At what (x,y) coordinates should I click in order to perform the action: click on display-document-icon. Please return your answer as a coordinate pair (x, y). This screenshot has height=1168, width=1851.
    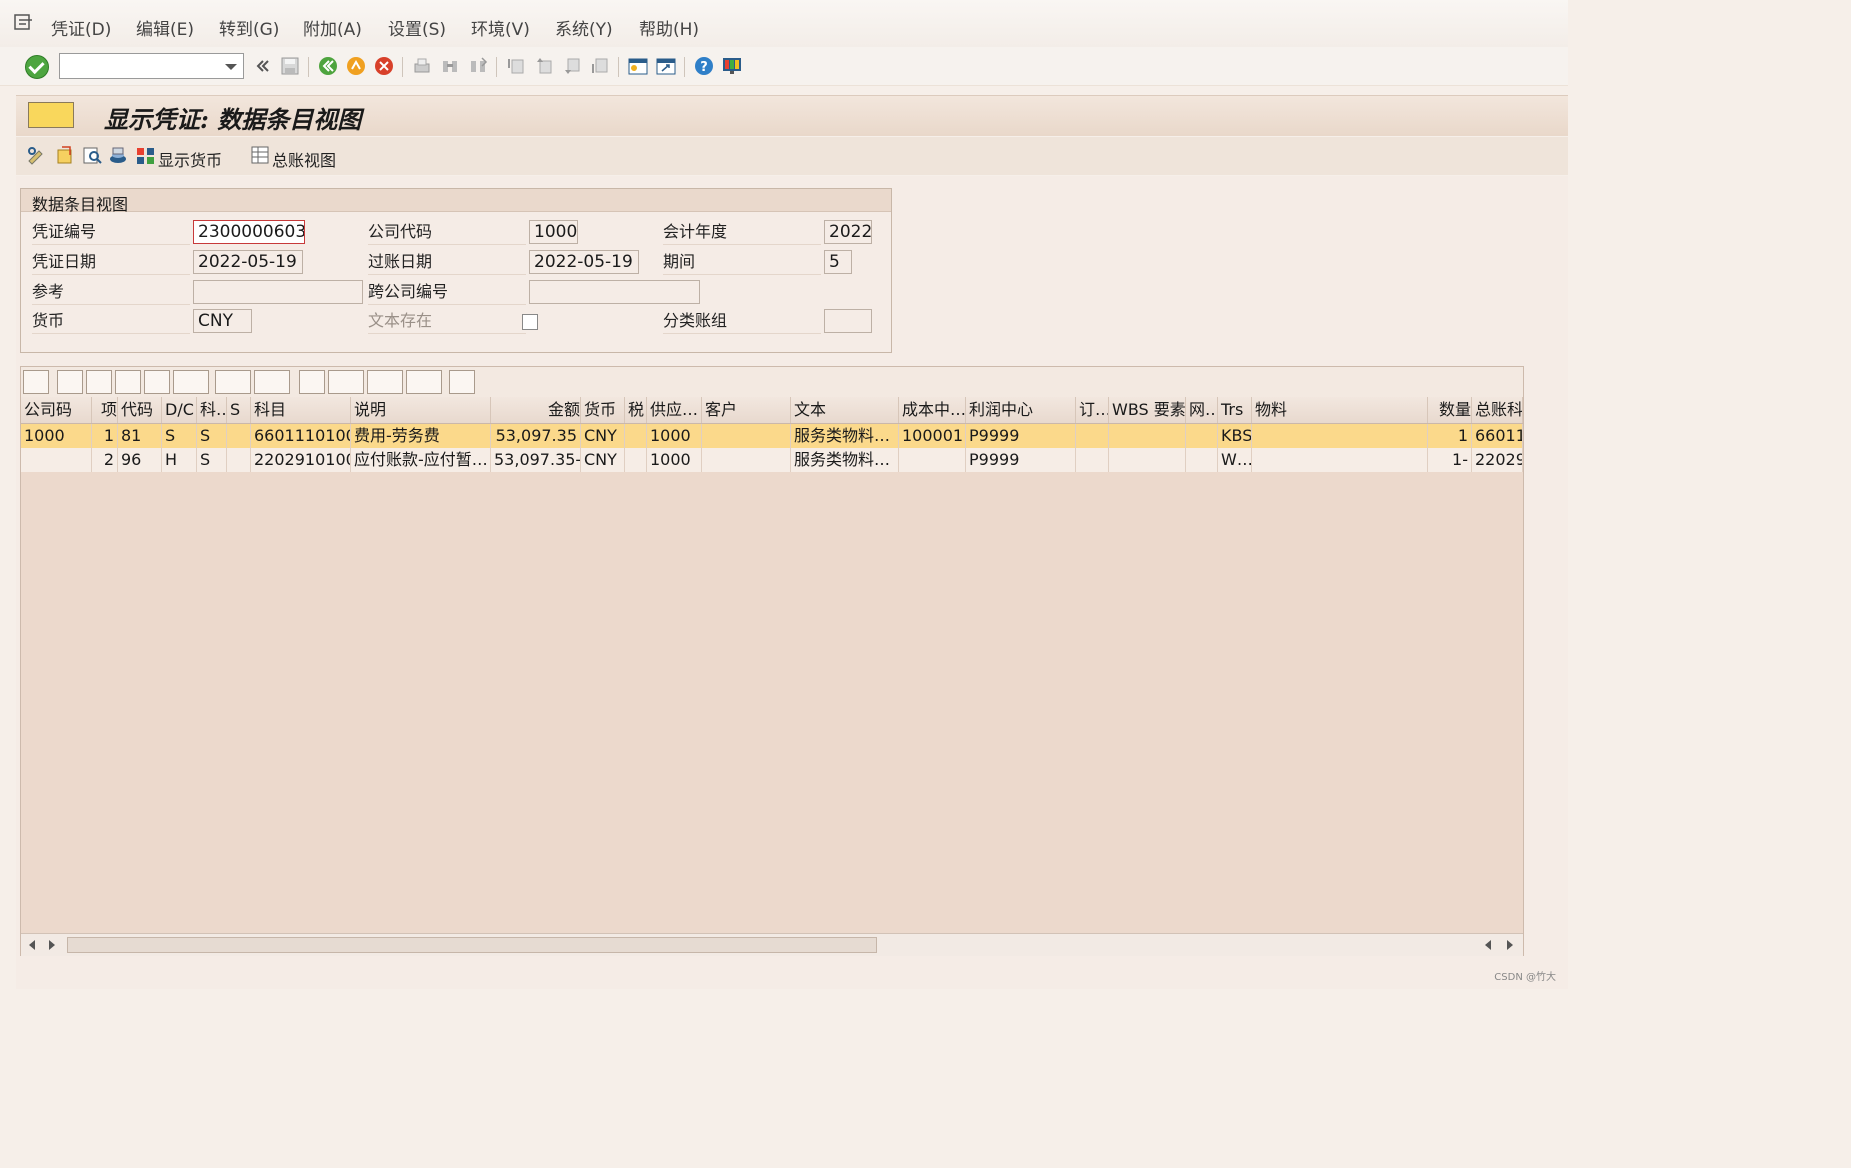
    Looking at the image, I should click on (92, 155).